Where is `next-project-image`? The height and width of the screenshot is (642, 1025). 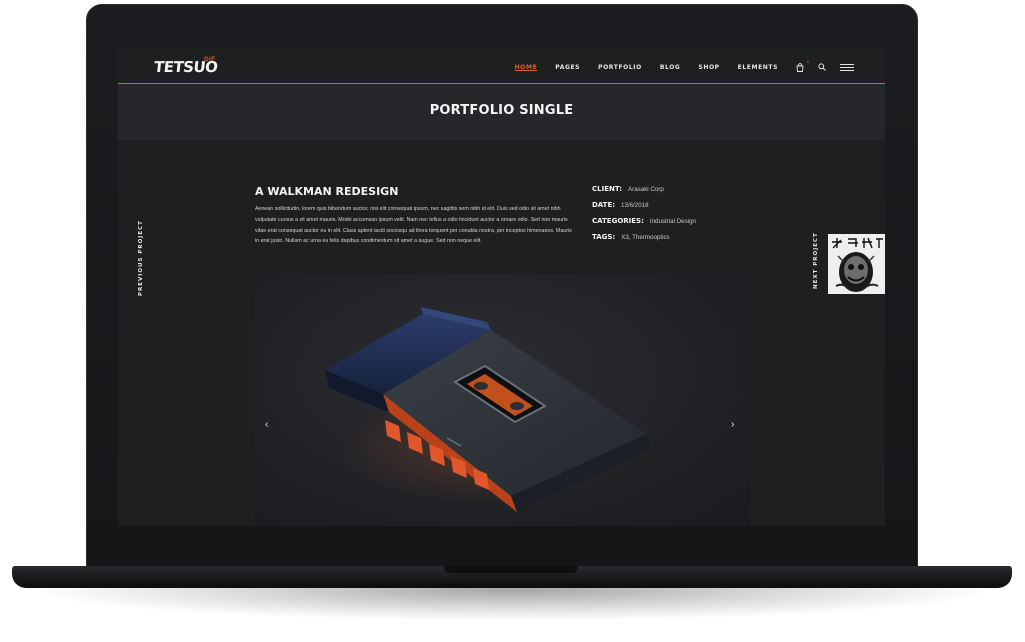
next-project-image is located at coordinates (856, 264).